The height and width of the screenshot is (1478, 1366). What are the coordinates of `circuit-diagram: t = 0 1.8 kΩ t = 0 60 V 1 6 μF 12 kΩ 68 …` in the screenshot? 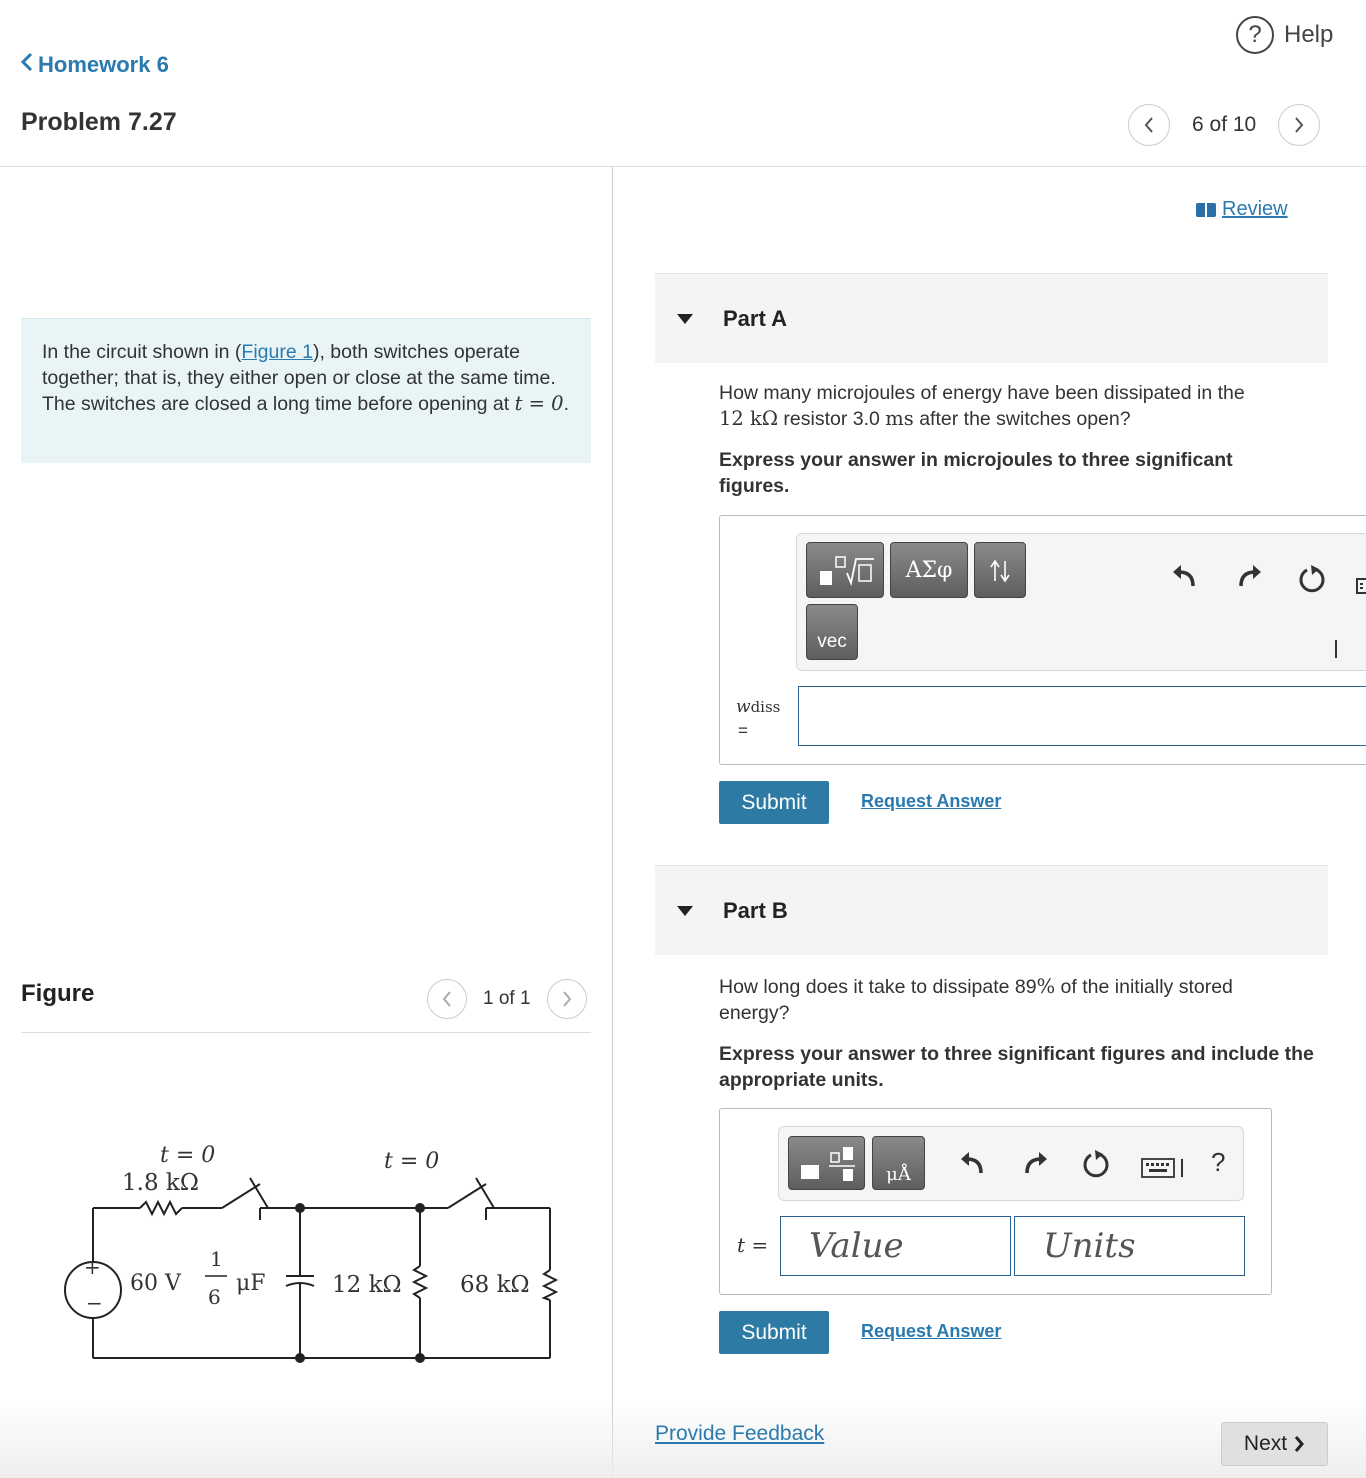 It's located at (311, 1253).